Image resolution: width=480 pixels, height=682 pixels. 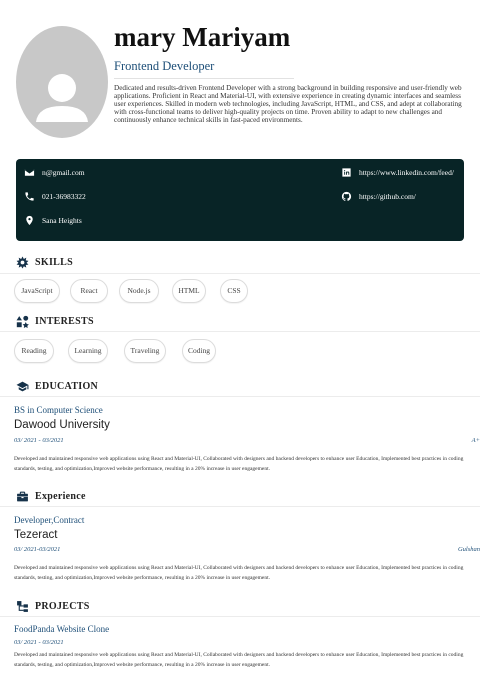 What do you see at coordinates (54, 262) in the screenshot?
I see `skills-title: SKILLS` at bounding box center [54, 262].